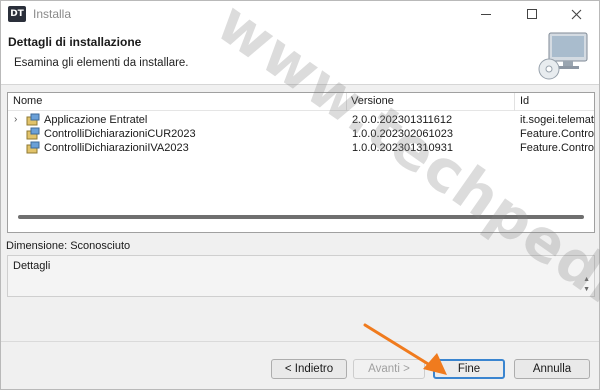  I want to click on row-name: ControlliDichiarazioniIVA2023, so click(116, 148).